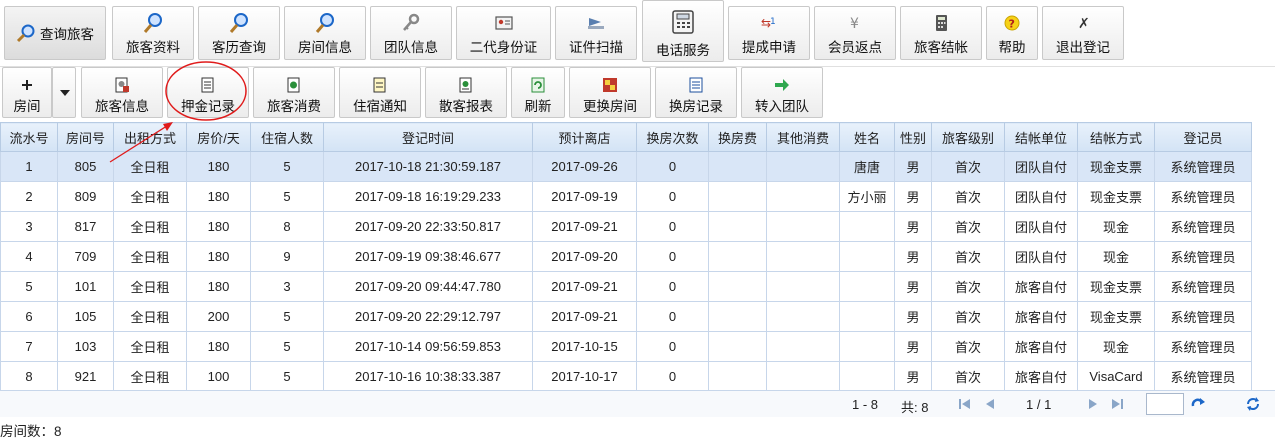 This screenshot has width=1275, height=440. What do you see at coordinates (773, 22) in the screenshot?
I see `svg-text: 1` at bounding box center [773, 22].